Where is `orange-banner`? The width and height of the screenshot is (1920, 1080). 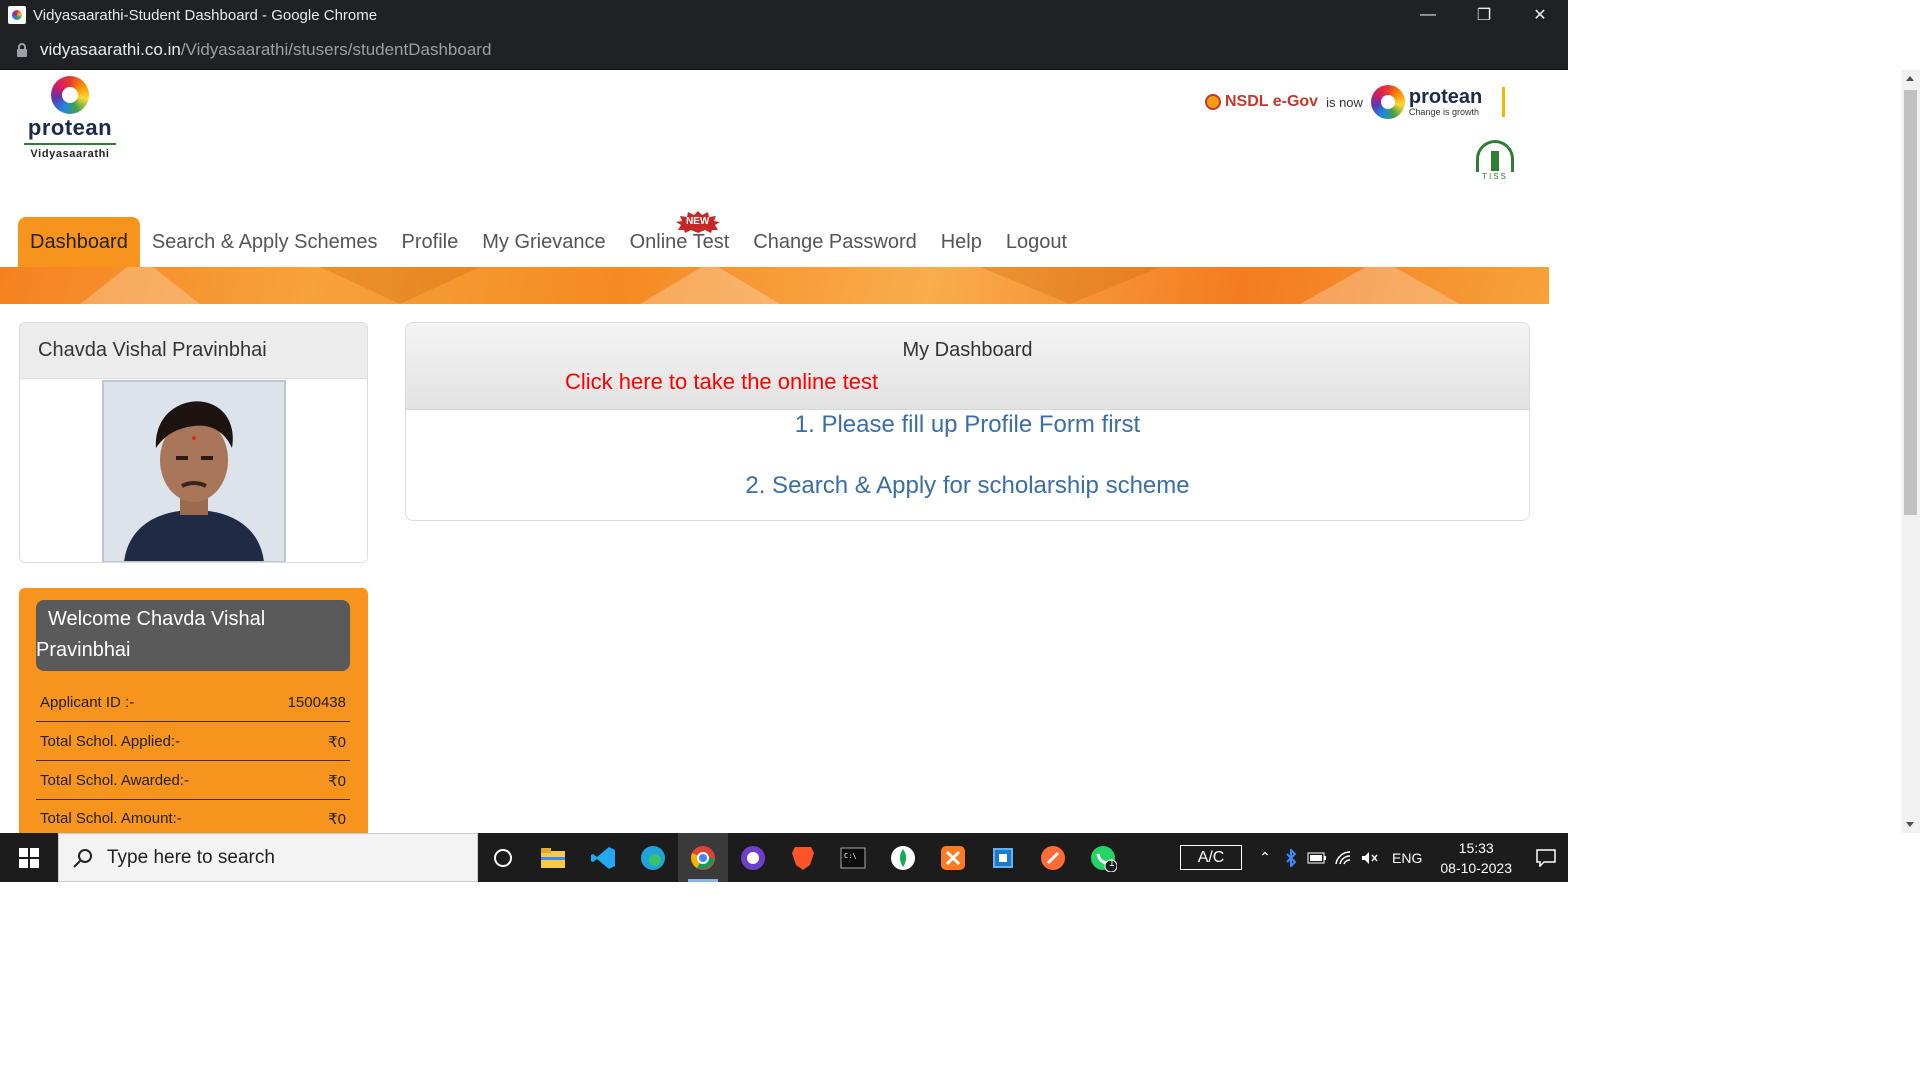
orange-banner is located at coordinates (774, 285).